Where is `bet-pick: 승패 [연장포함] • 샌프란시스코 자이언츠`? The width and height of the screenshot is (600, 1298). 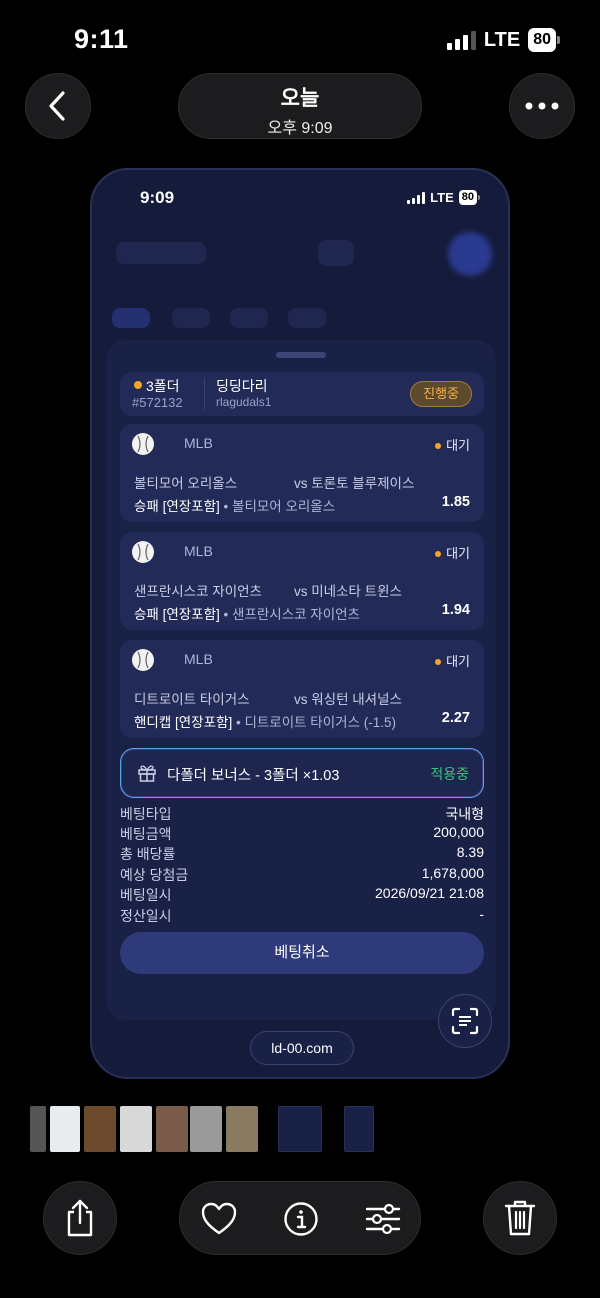
bet-pick: 승패 [연장포함] • 샌프란시스코 자이언츠 is located at coordinates (247, 613).